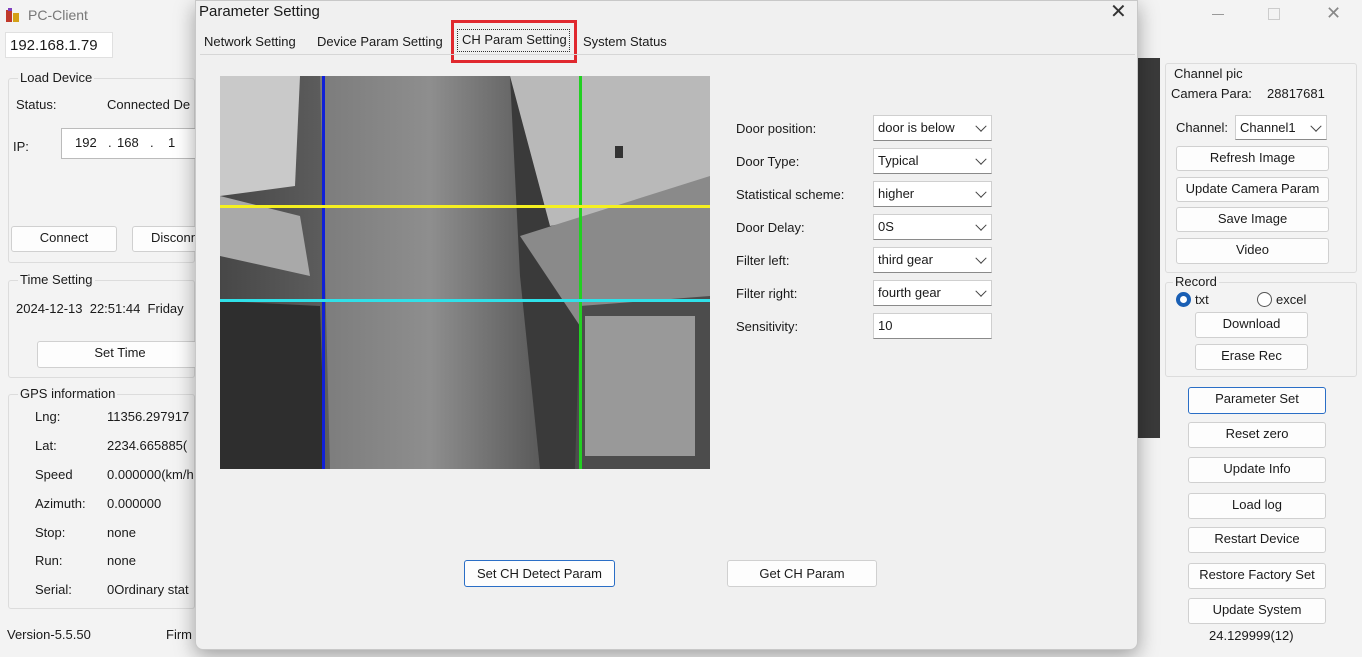 The height and width of the screenshot is (657, 1362). What do you see at coordinates (1257, 611) in the screenshot?
I see `update-system-button: Update System` at bounding box center [1257, 611].